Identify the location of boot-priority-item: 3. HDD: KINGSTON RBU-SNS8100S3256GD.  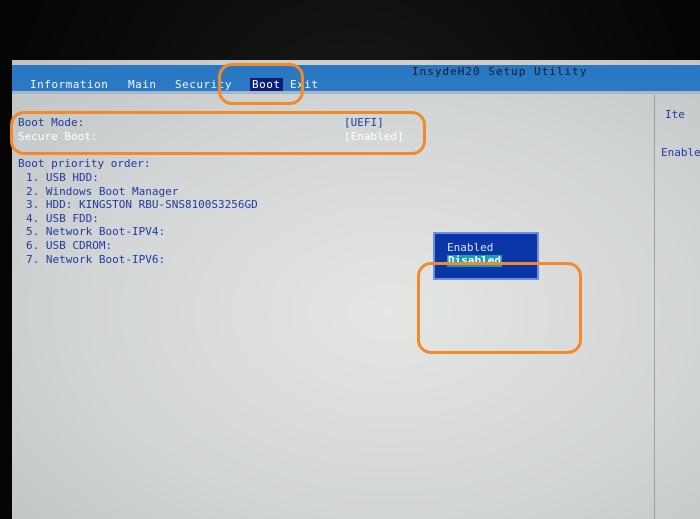
(142, 204).